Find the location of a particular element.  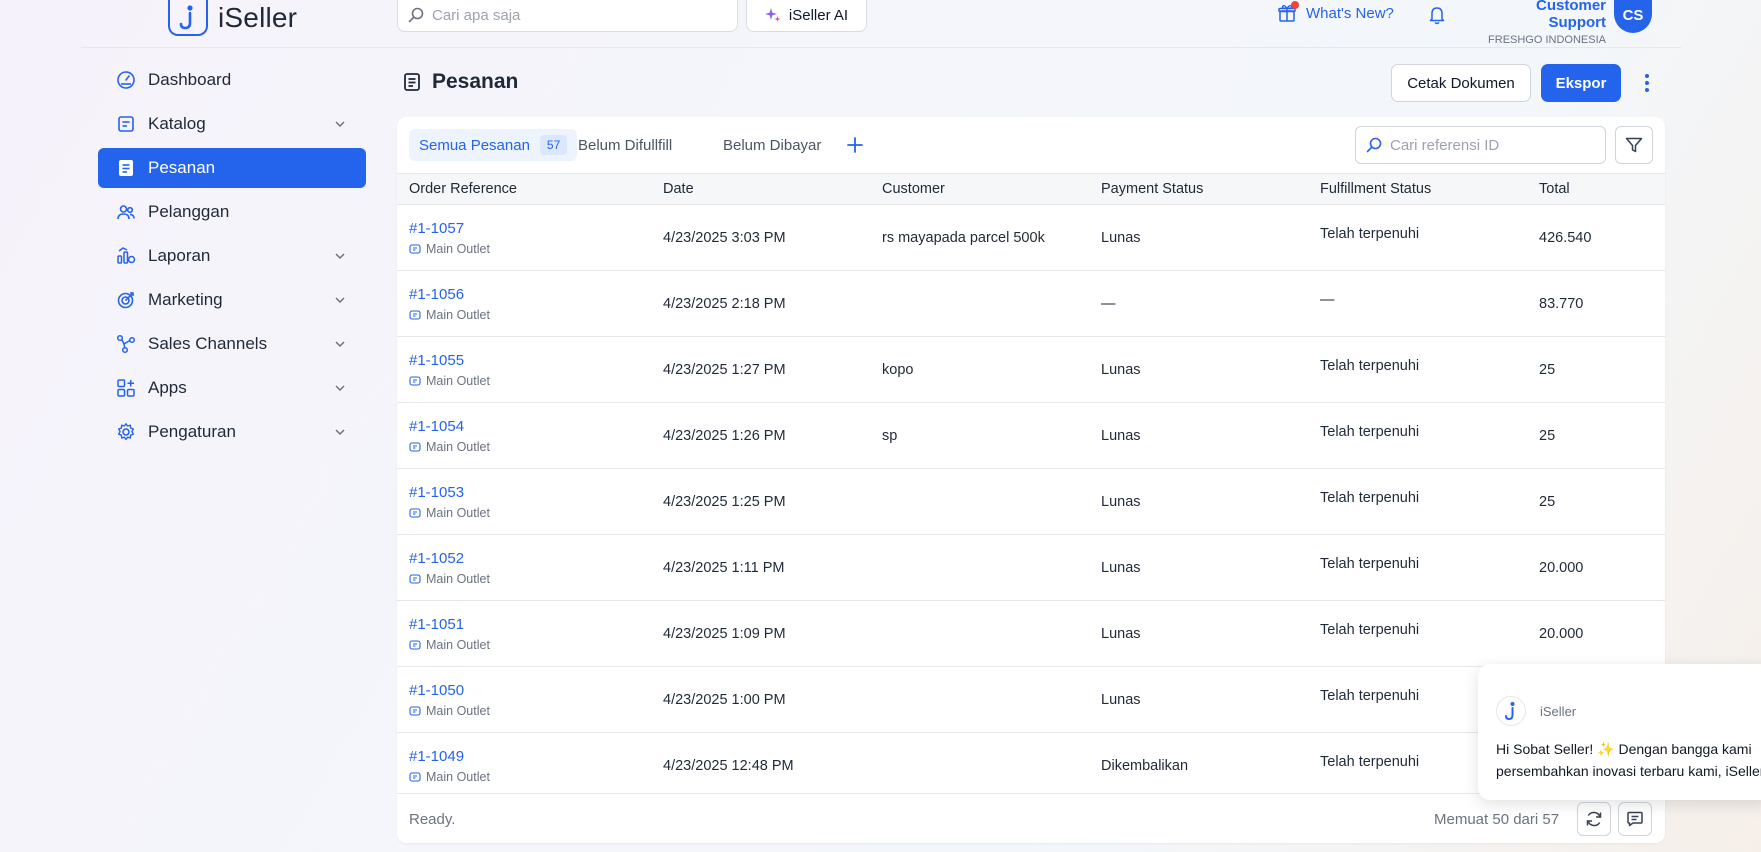

channels-icon is located at coordinates (126, 344).